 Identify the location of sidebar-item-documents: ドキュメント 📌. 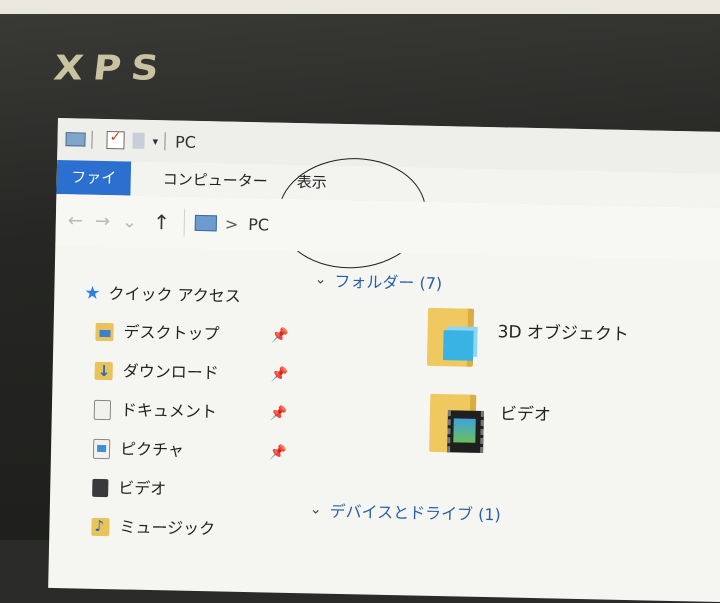
(190, 411).